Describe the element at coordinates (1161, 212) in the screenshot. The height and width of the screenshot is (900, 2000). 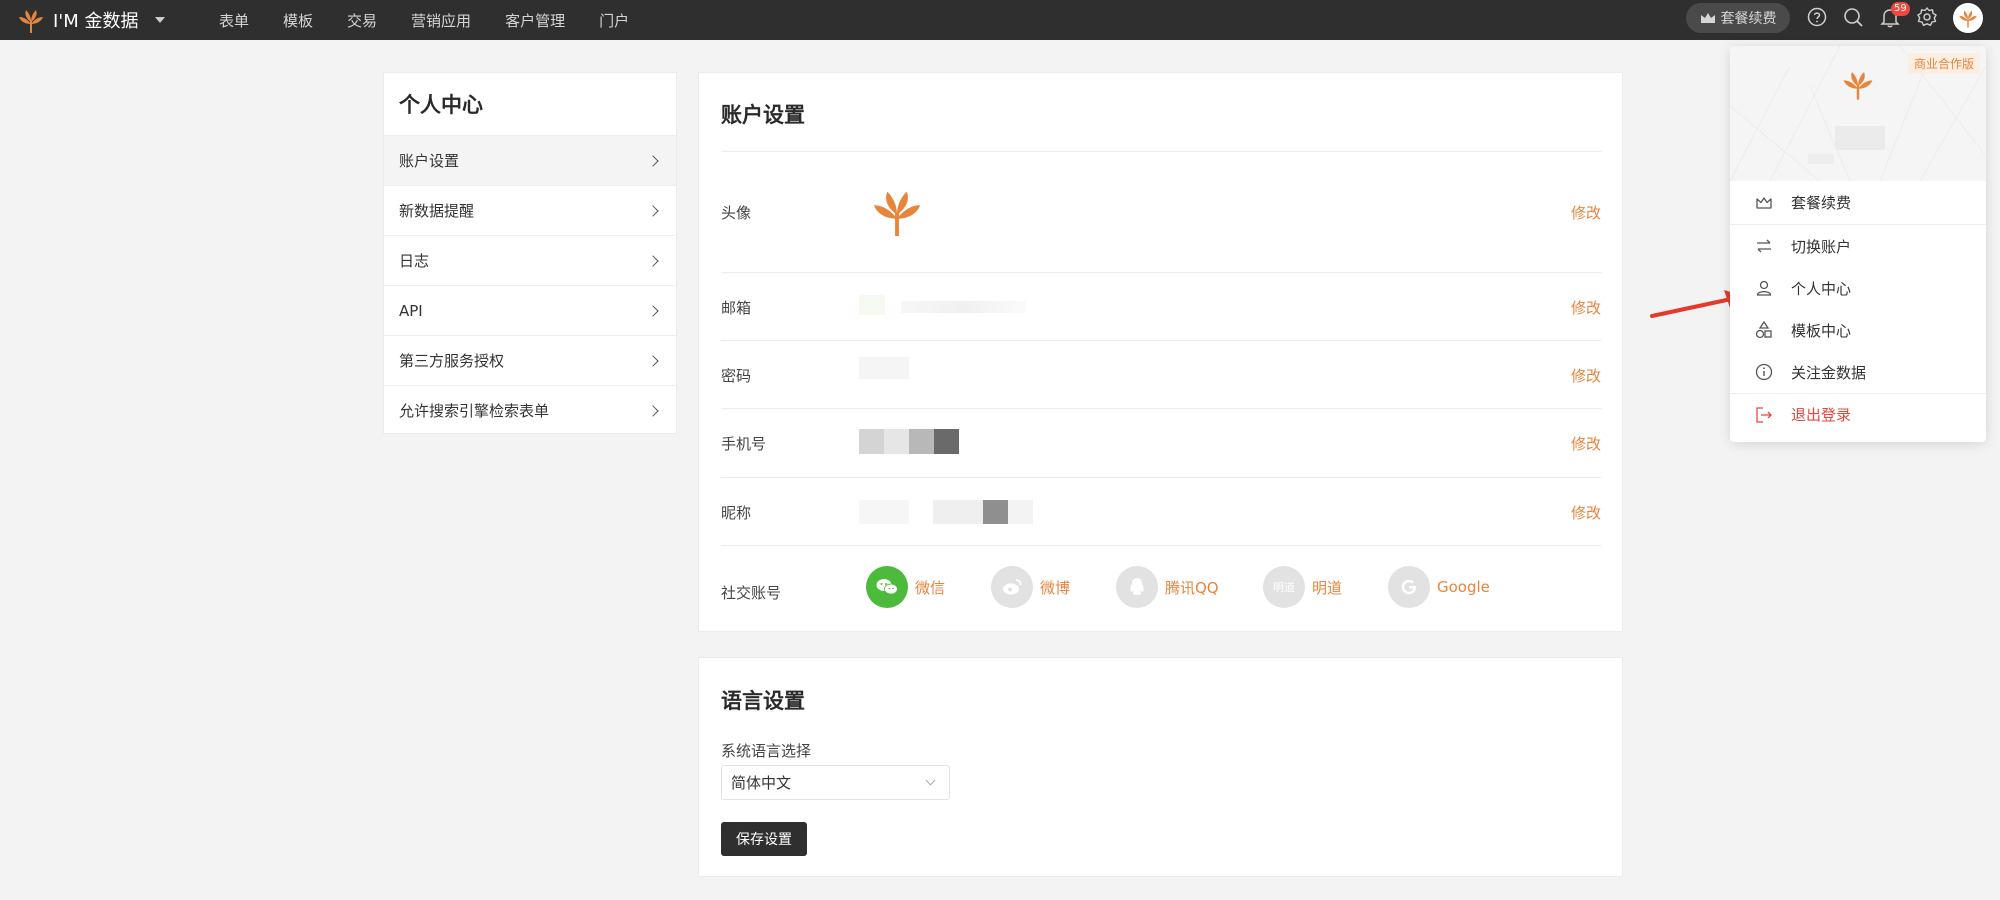
I see `avatar-row: 头像 修改` at that location.